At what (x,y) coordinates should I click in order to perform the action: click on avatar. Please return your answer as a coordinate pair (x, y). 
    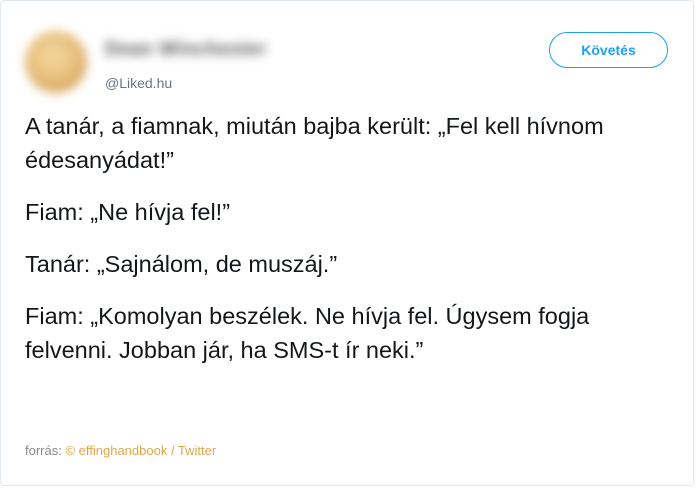
    Looking at the image, I should click on (56, 62).